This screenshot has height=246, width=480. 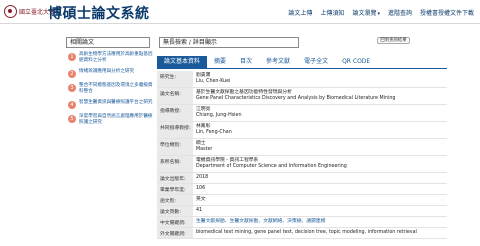 I want to click on related-thesis-link: 深度學習與自然語言處理應用於醫療照護之研究, so click(x=117, y=120).